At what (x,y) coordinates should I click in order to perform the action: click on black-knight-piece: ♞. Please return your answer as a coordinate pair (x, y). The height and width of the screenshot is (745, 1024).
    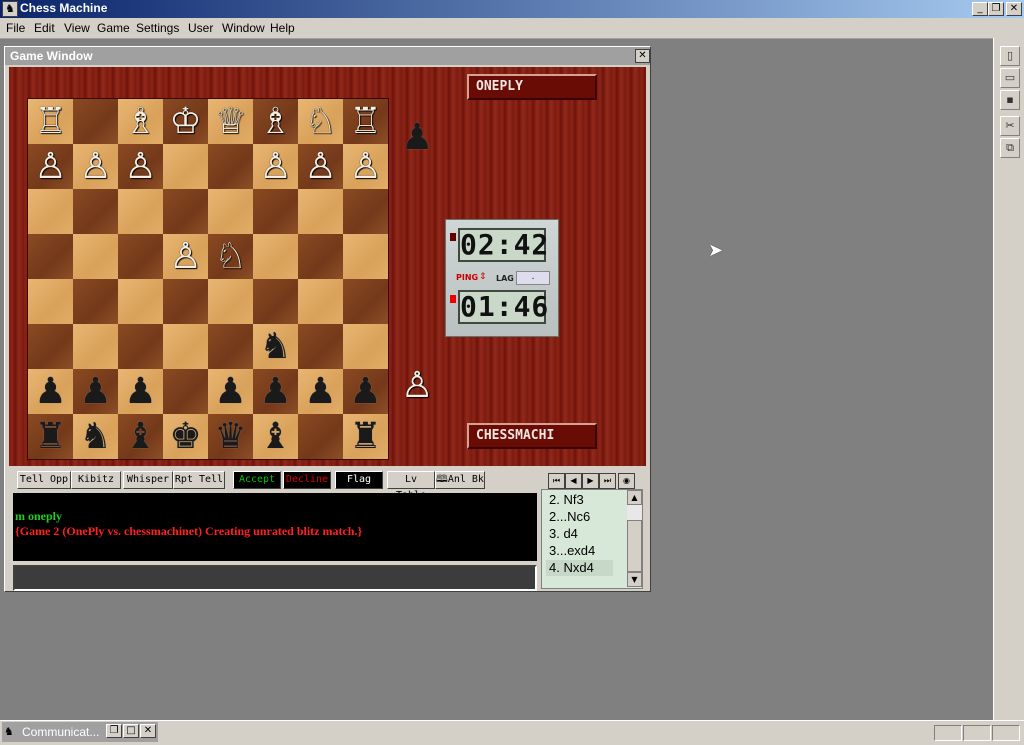
    Looking at the image, I should click on (275, 346).